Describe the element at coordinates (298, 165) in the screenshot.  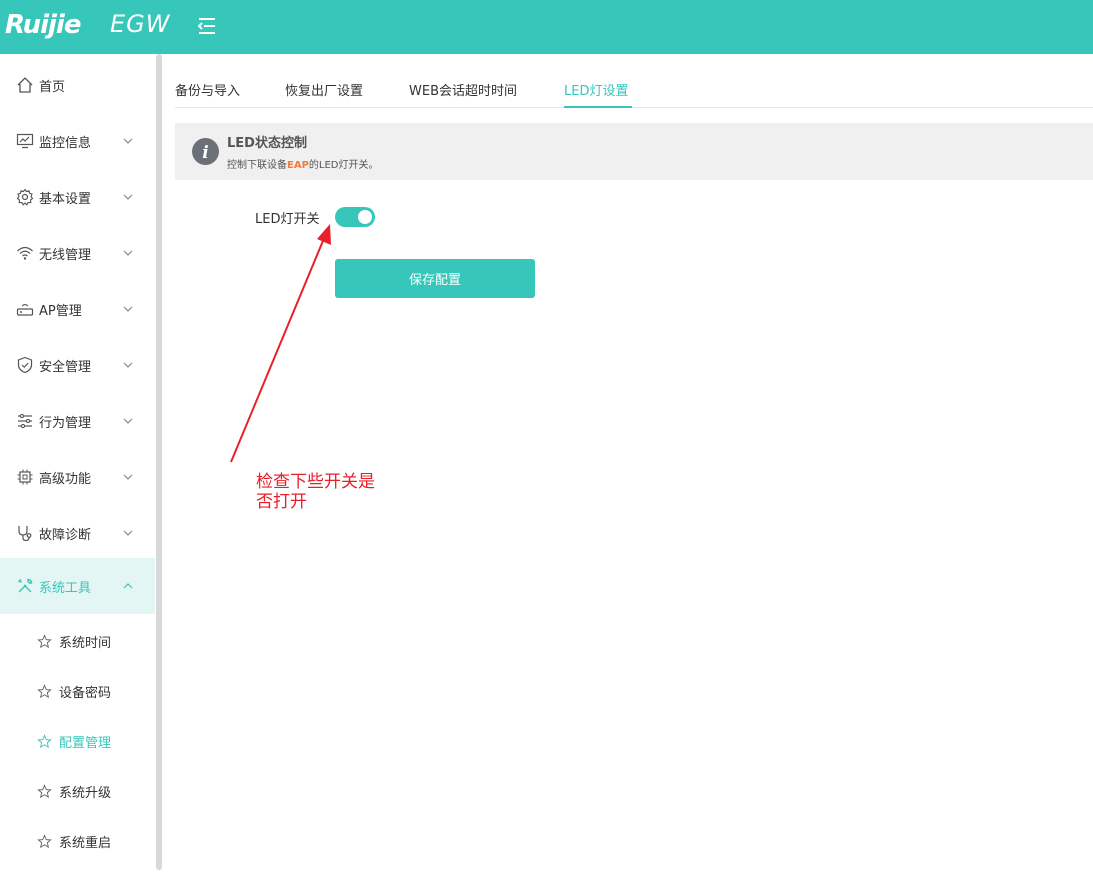
I see `info-desc-highlight: EAP` at that location.